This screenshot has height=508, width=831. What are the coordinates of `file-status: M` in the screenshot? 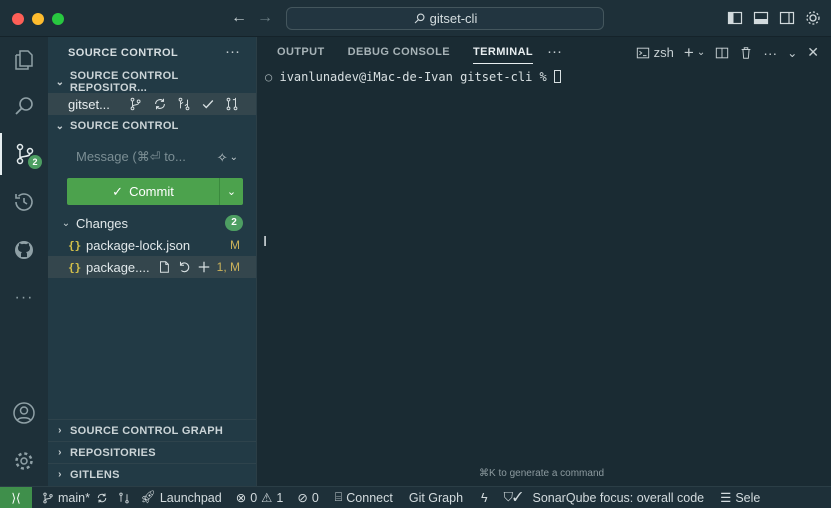 It's located at (235, 245).